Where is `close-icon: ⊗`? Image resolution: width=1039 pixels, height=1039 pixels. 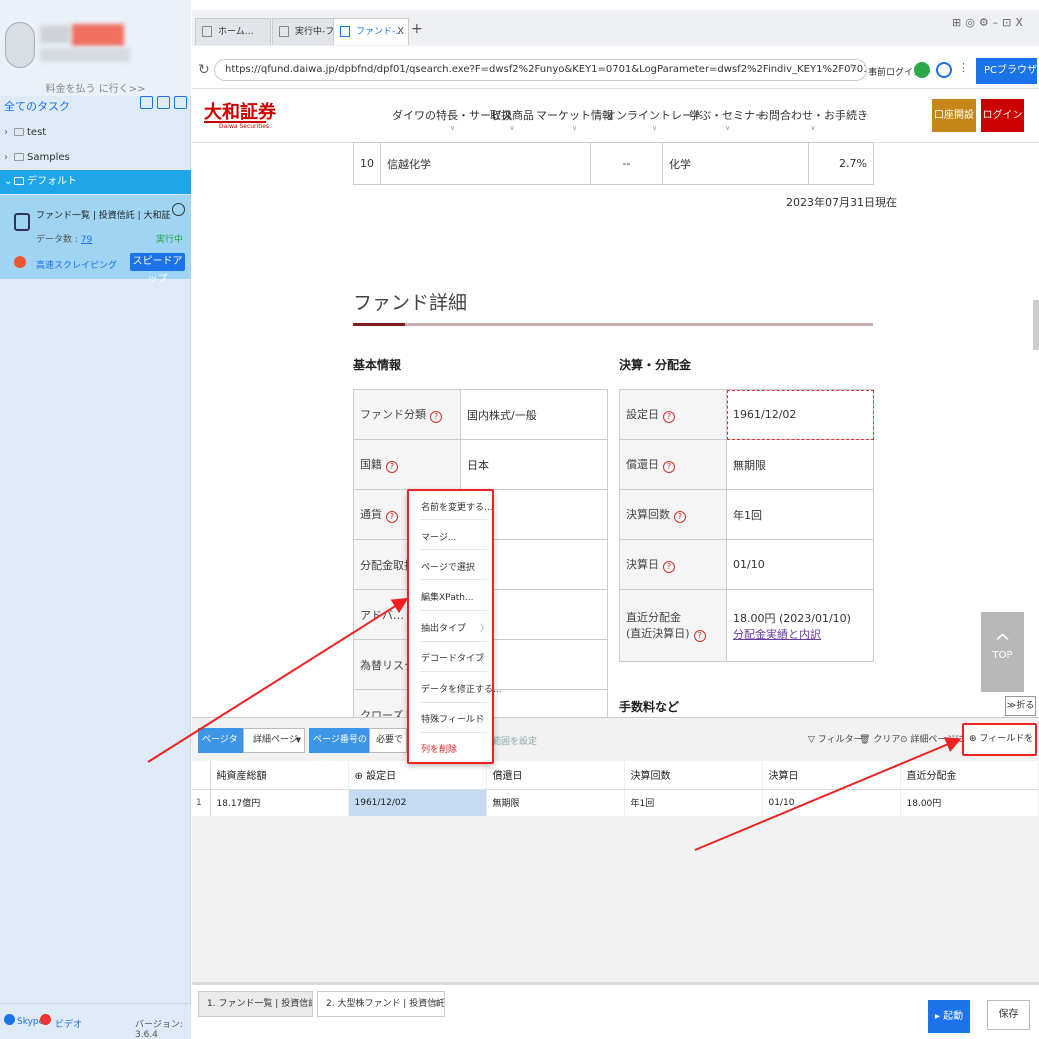
close-icon: ⊗ is located at coordinates (437, 1004).